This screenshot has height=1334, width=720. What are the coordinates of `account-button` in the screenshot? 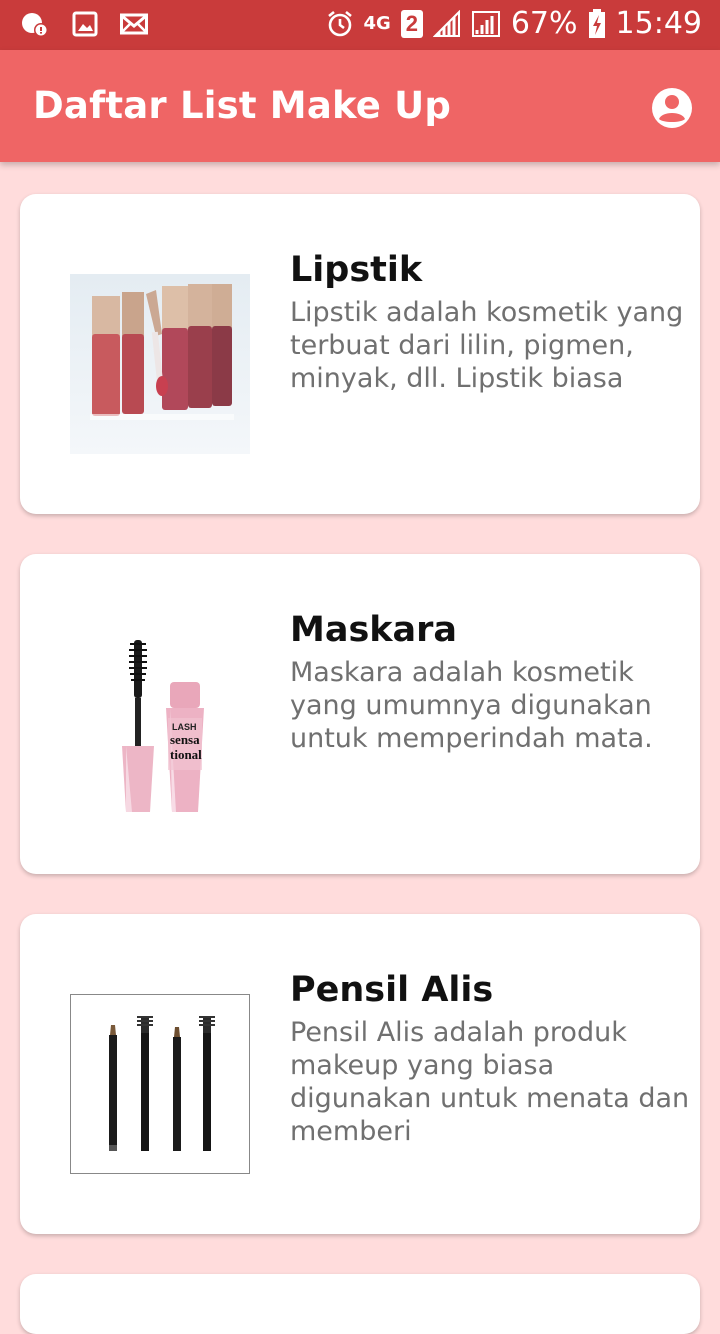 It's located at (672, 108).